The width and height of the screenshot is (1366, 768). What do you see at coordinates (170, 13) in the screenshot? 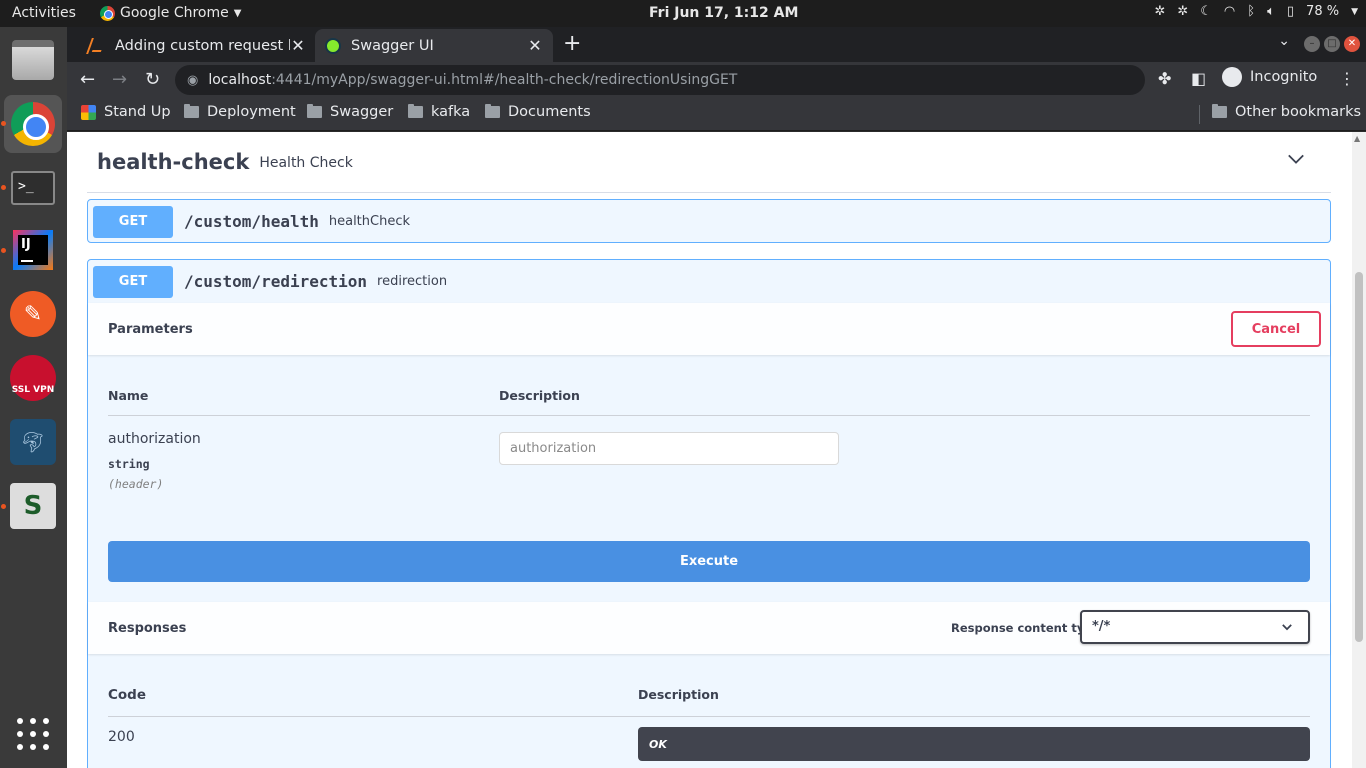
I see `app-menu: Google Chrome ▼` at bounding box center [170, 13].